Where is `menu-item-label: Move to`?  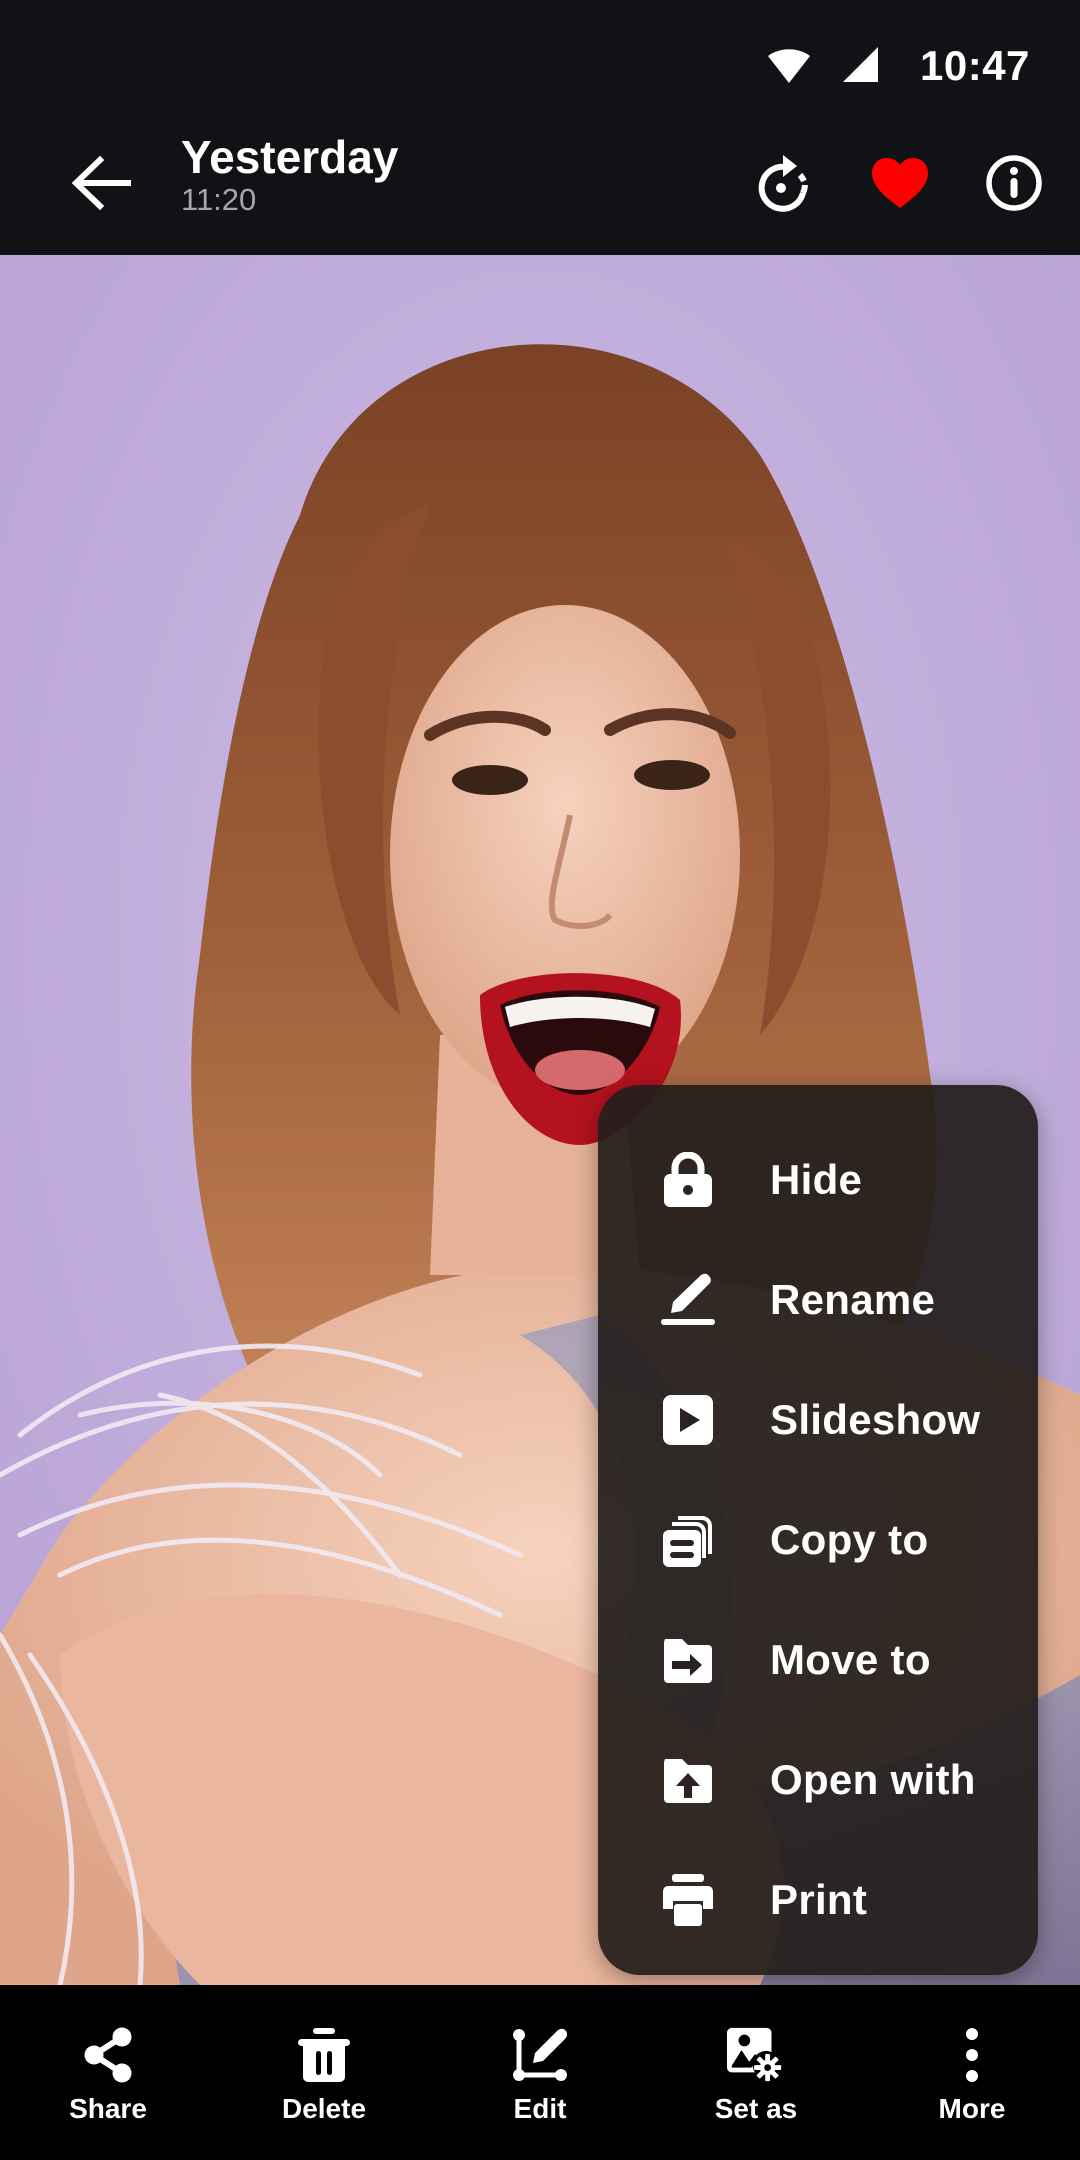 menu-item-label: Move to is located at coordinates (850, 1659).